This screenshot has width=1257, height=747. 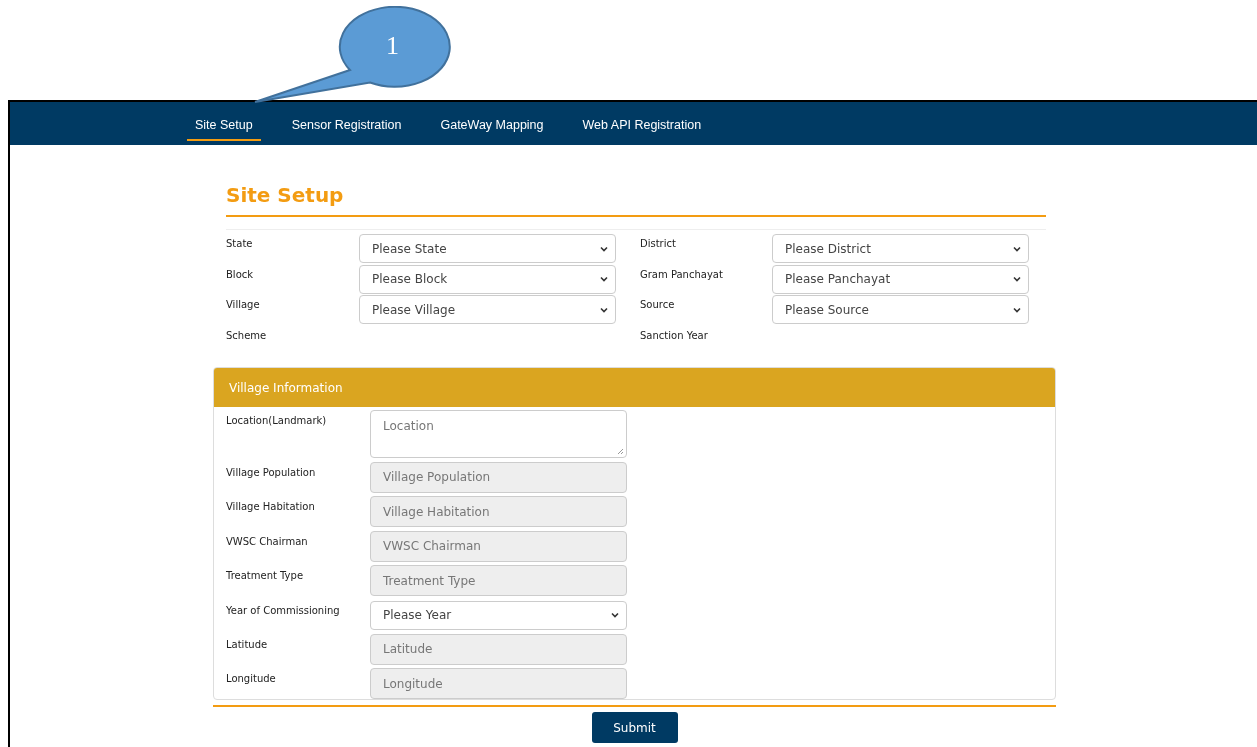 What do you see at coordinates (492, 125) in the screenshot?
I see `nav-tab: GateWay Mapping` at bounding box center [492, 125].